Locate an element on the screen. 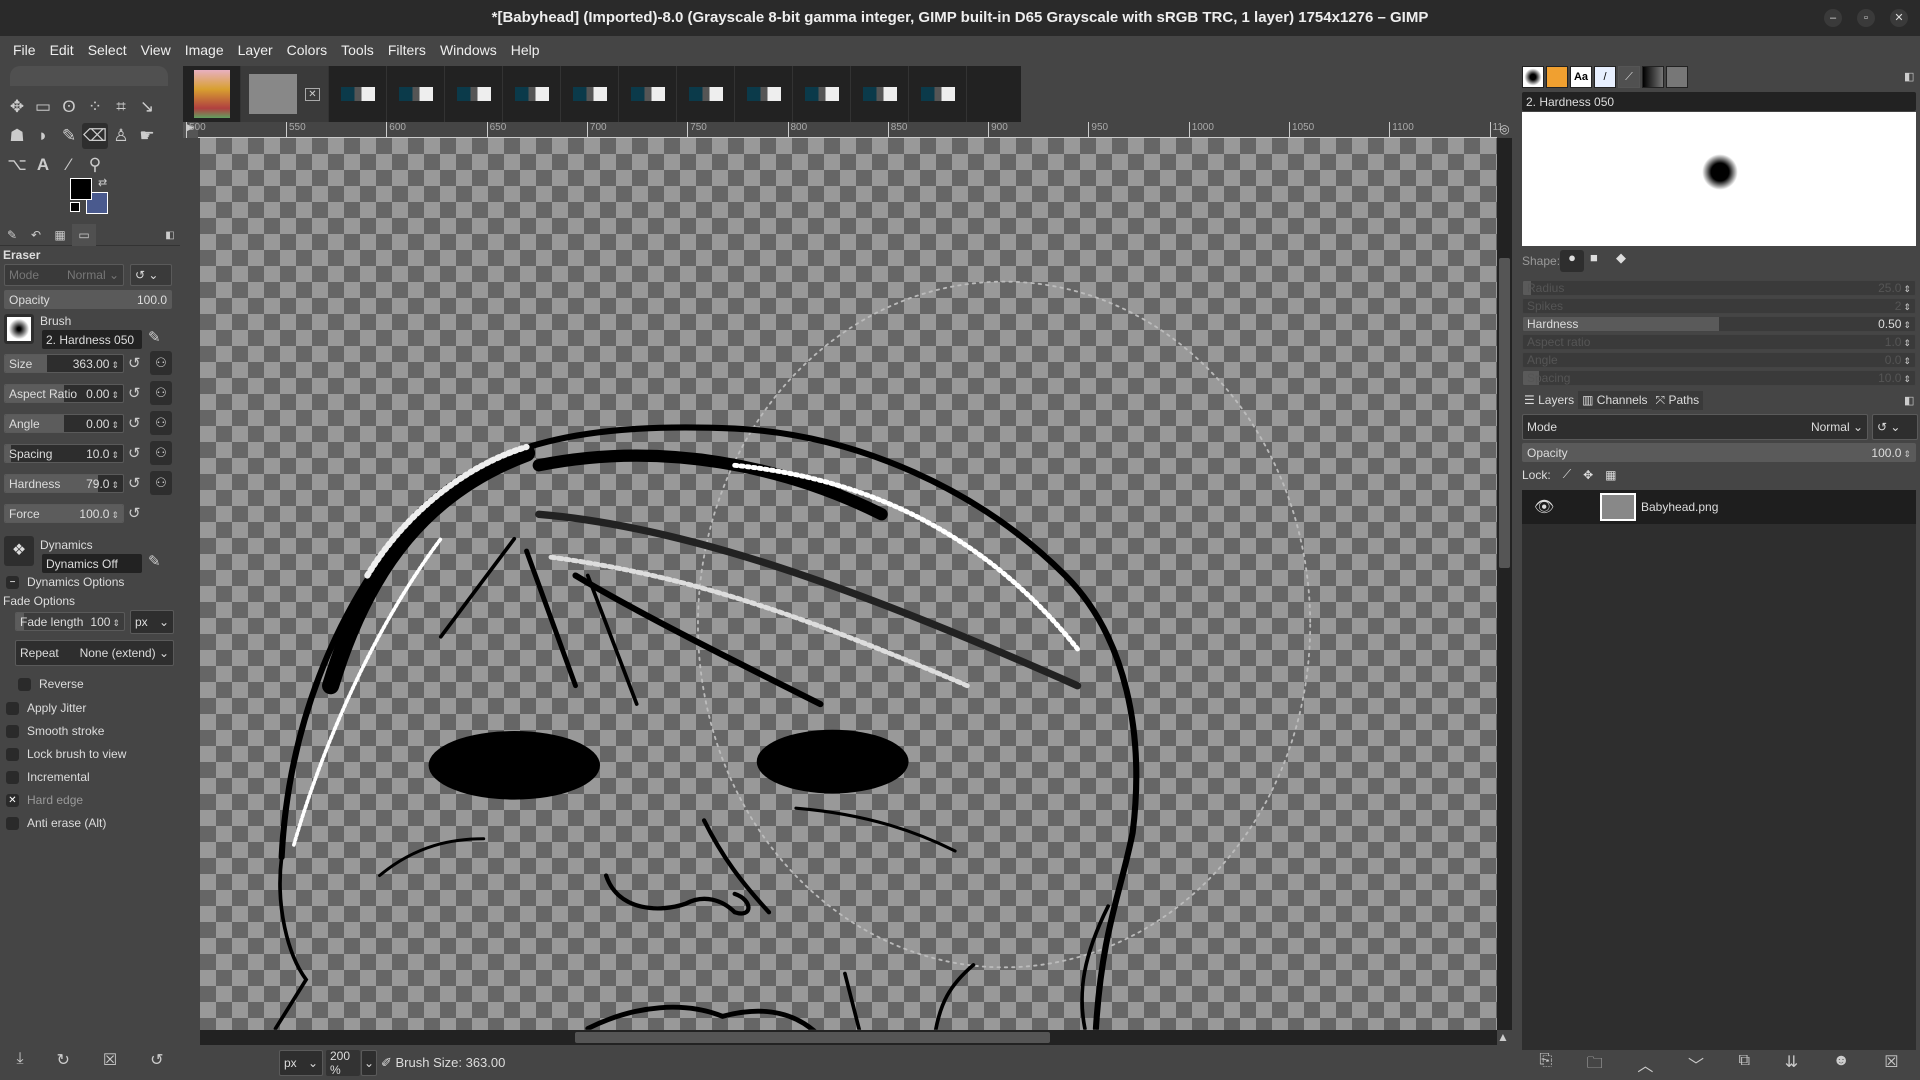 The height and width of the screenshot is (1080, 1920). smudge-tool-icon: ☛ is located at coordinates (147, 136).